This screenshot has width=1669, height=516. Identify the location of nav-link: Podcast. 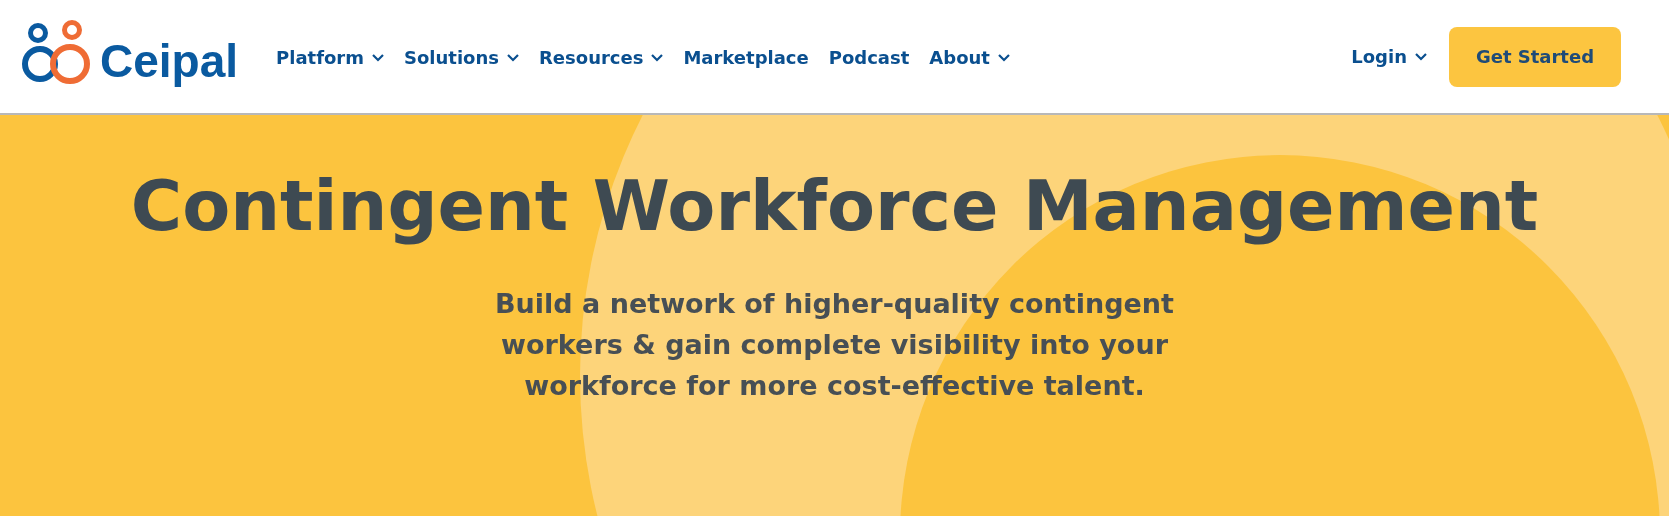
(869, 57).